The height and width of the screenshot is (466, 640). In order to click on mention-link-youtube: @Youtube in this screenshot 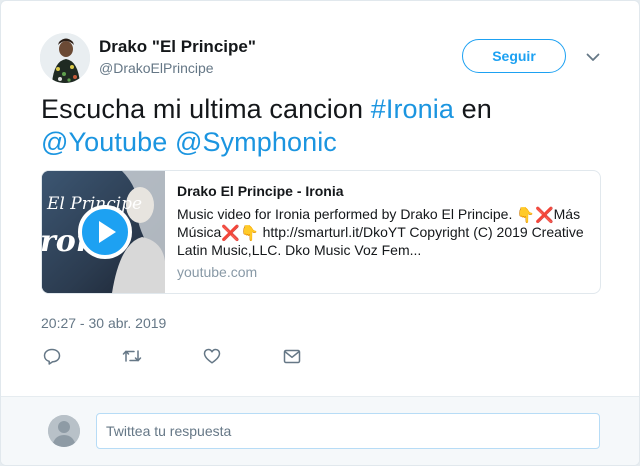, I will do `click(104, 142)`.